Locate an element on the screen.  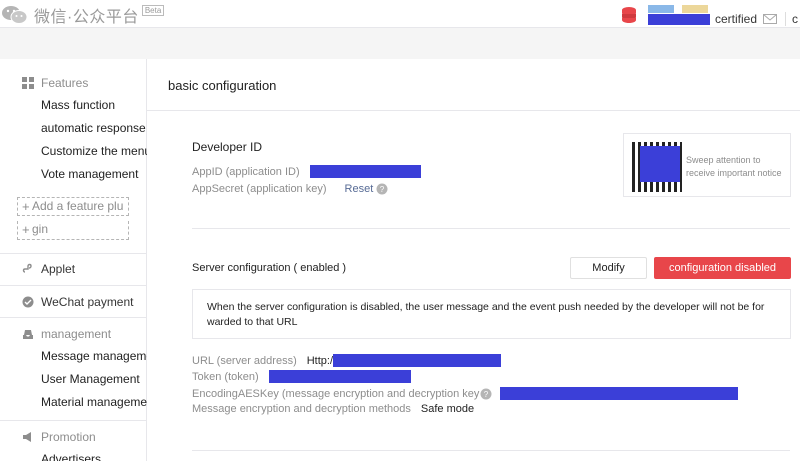
redacted-token is located at coordinates (339, 376).